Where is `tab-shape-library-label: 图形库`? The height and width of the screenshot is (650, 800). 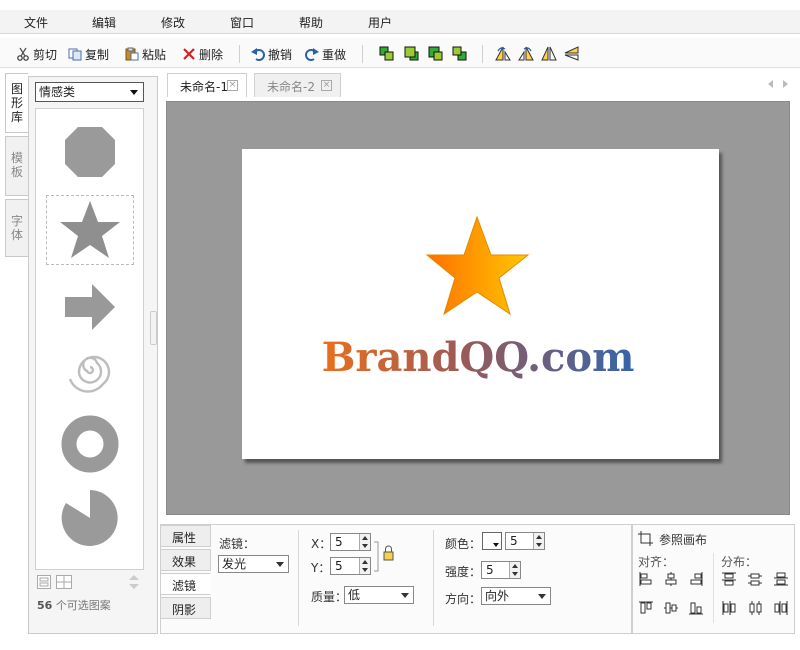 tab-shape-library-label: 图形库 is located at coordinates (17, 103).